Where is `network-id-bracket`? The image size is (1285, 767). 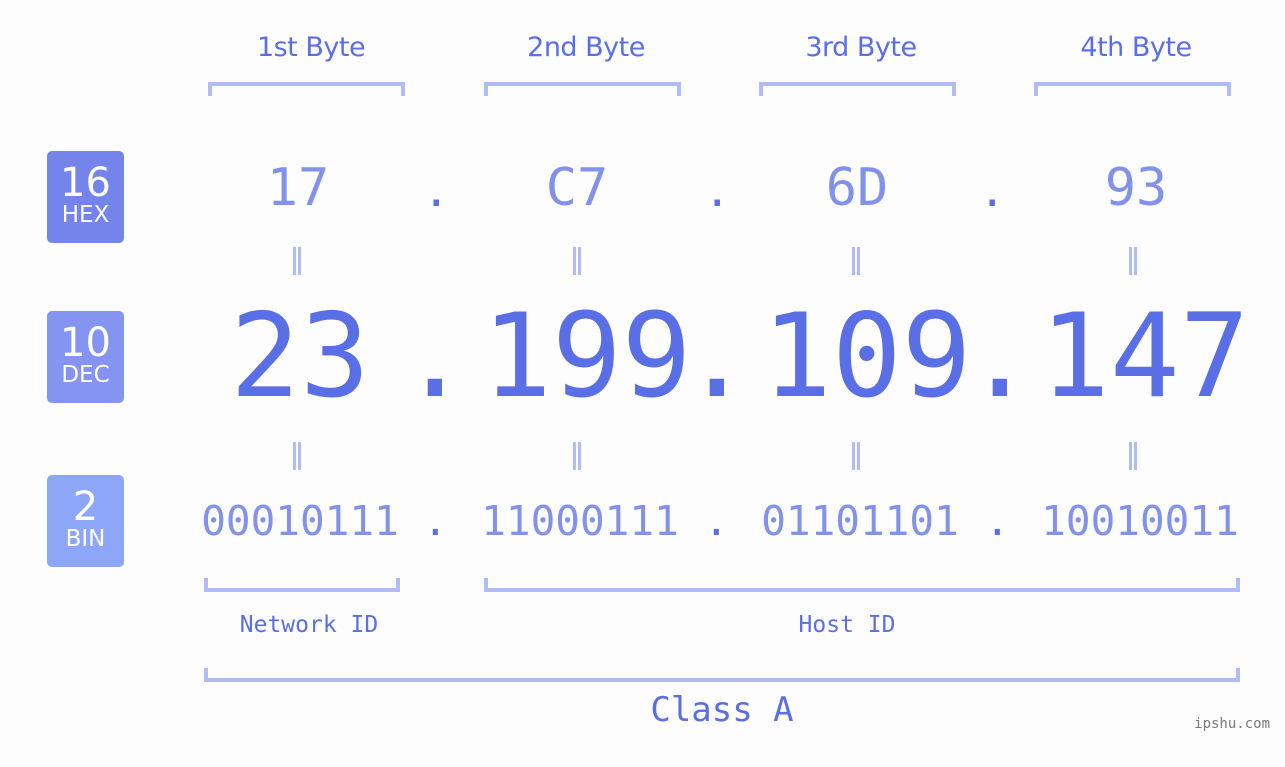 network-id-bracket is located at coordinates (302, 585).